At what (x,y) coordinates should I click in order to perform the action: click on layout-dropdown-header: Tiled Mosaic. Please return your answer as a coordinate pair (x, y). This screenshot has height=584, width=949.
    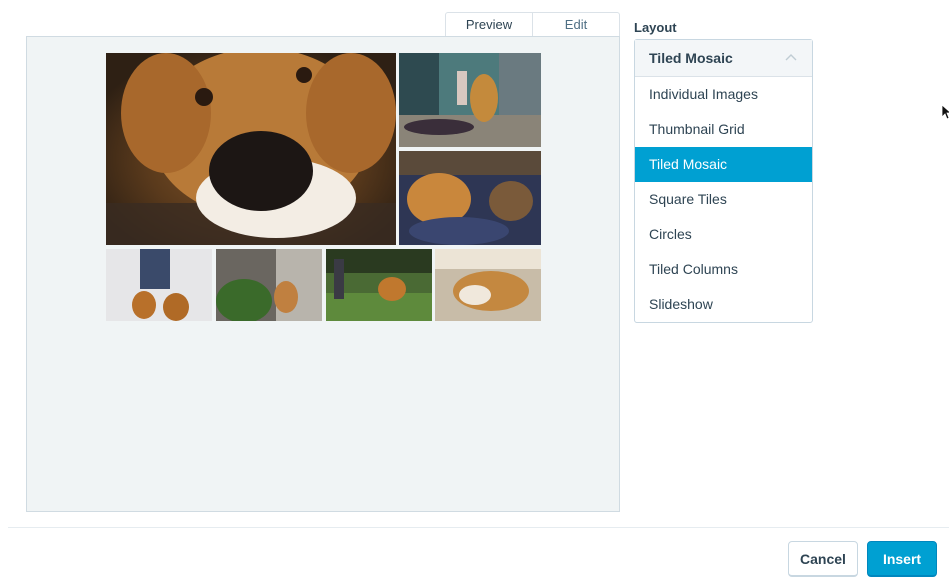
    Looking at the image, I should click on (723, 58).